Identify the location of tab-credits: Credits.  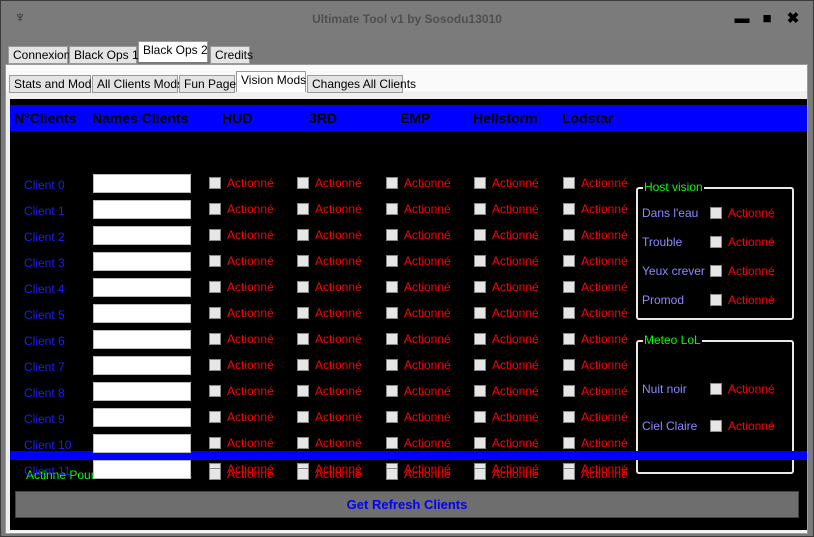
(231, 55).